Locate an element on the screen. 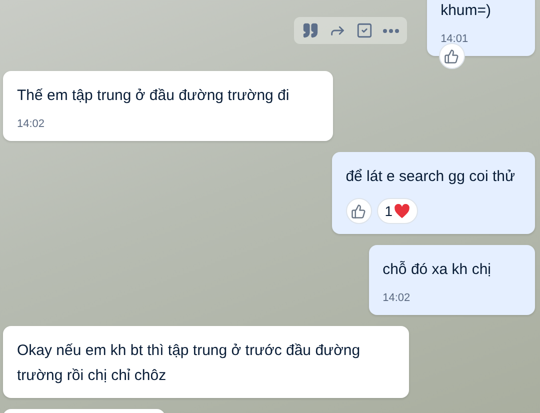  heart-icon is located at coordinates (402, 211).